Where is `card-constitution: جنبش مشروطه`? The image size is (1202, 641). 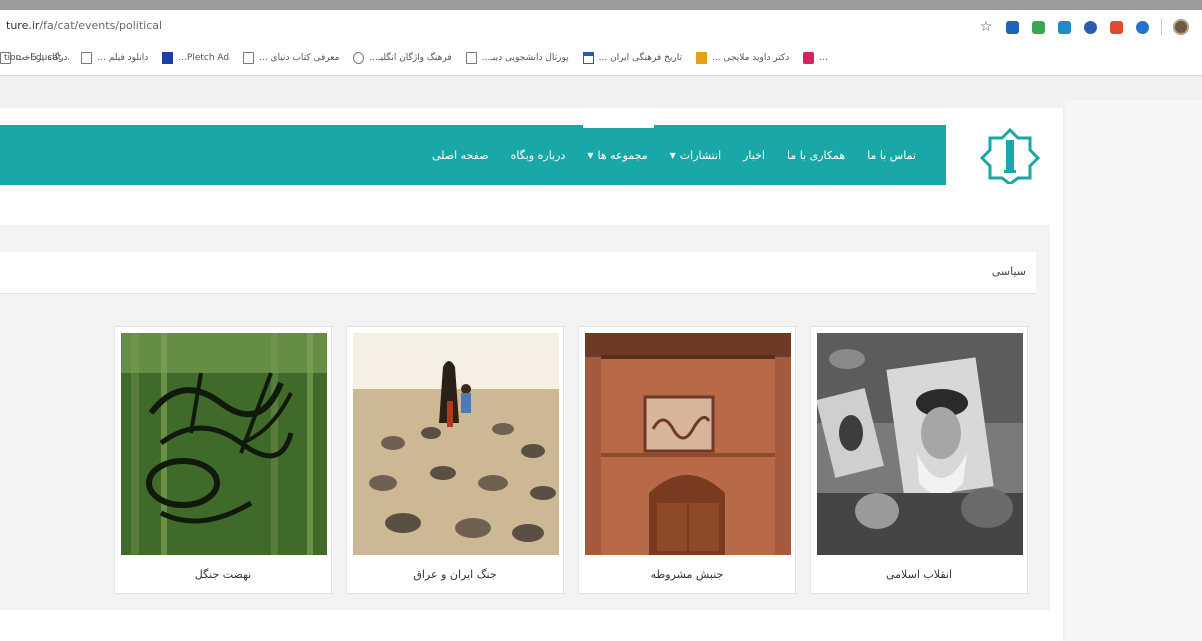
card-constitution: جنبش مشروطه is located at coordinates (687, 460).